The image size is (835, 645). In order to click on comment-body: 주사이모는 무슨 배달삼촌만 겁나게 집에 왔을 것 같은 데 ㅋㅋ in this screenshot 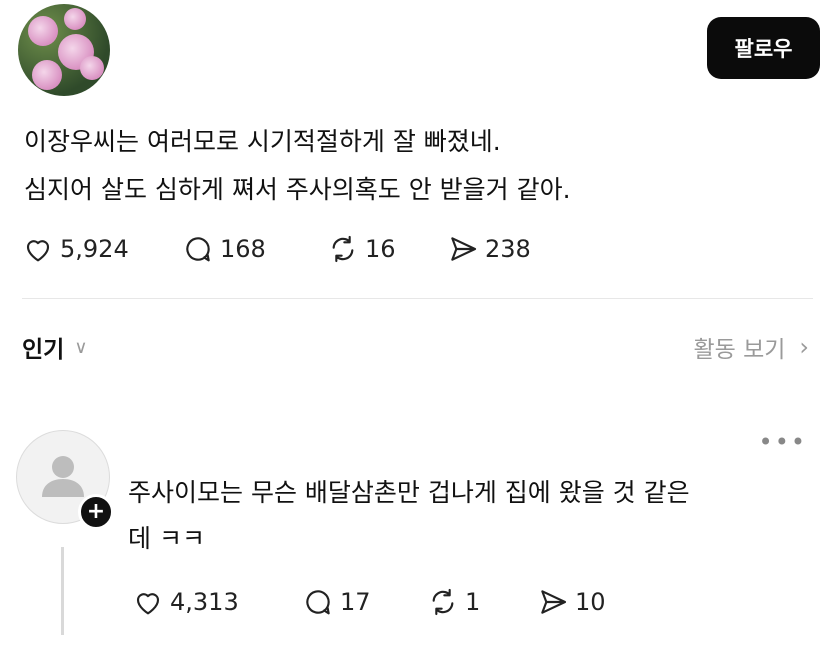, I will do `click(468, 516)`.